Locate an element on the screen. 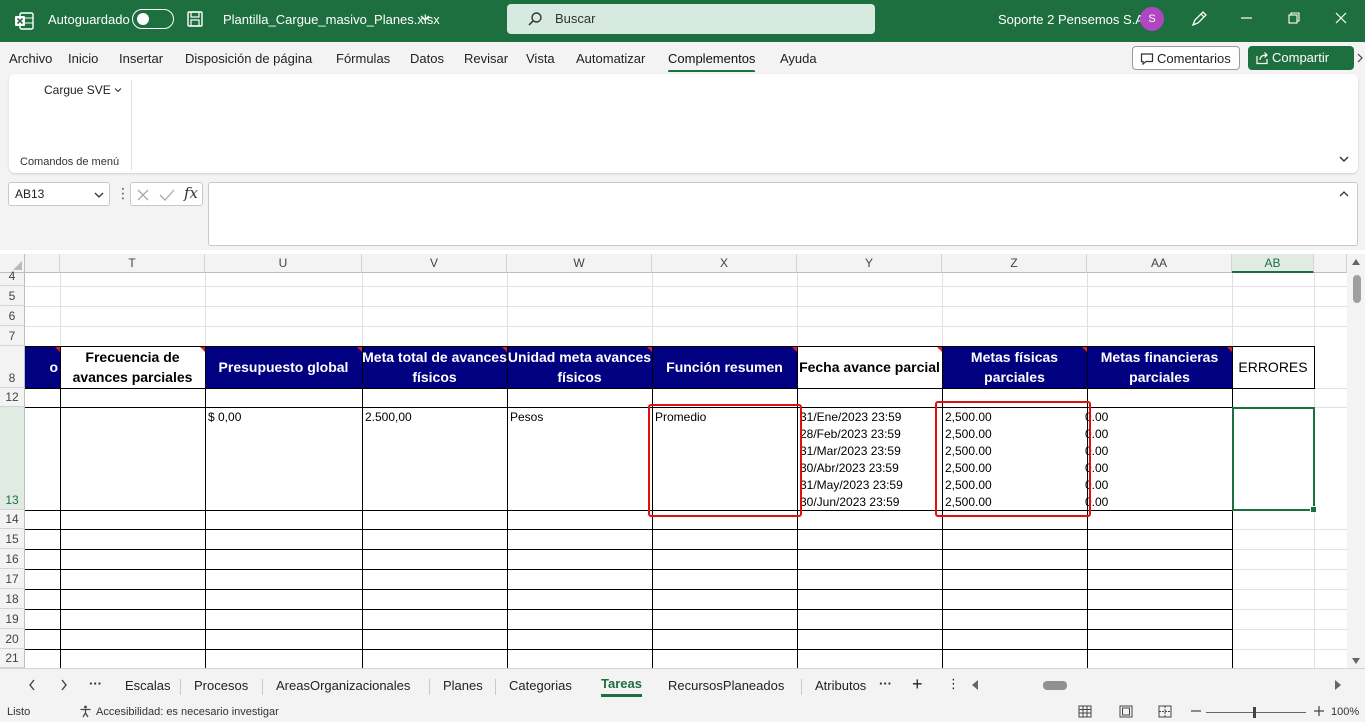 The height and width of the screenshot is (722, 1365). minimize-icon is located at coordinates (1247, 18).